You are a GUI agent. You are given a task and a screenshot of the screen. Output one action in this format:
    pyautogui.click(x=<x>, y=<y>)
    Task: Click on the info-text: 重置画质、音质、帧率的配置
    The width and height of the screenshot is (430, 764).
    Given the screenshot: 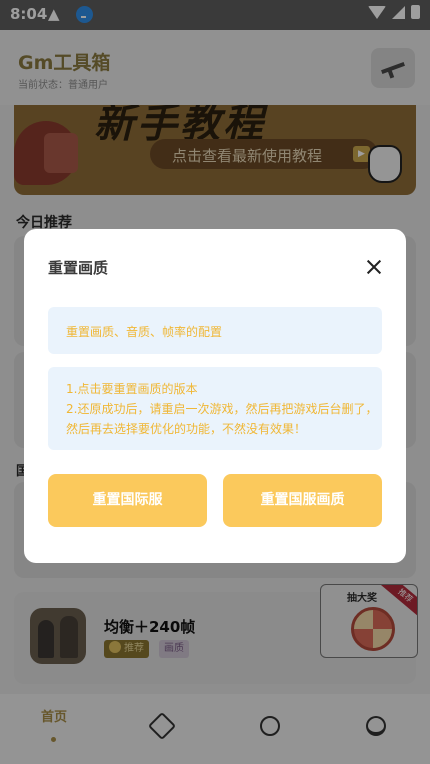 What is the action you would take?
    pyautogui.click(x=144, y=332)
    